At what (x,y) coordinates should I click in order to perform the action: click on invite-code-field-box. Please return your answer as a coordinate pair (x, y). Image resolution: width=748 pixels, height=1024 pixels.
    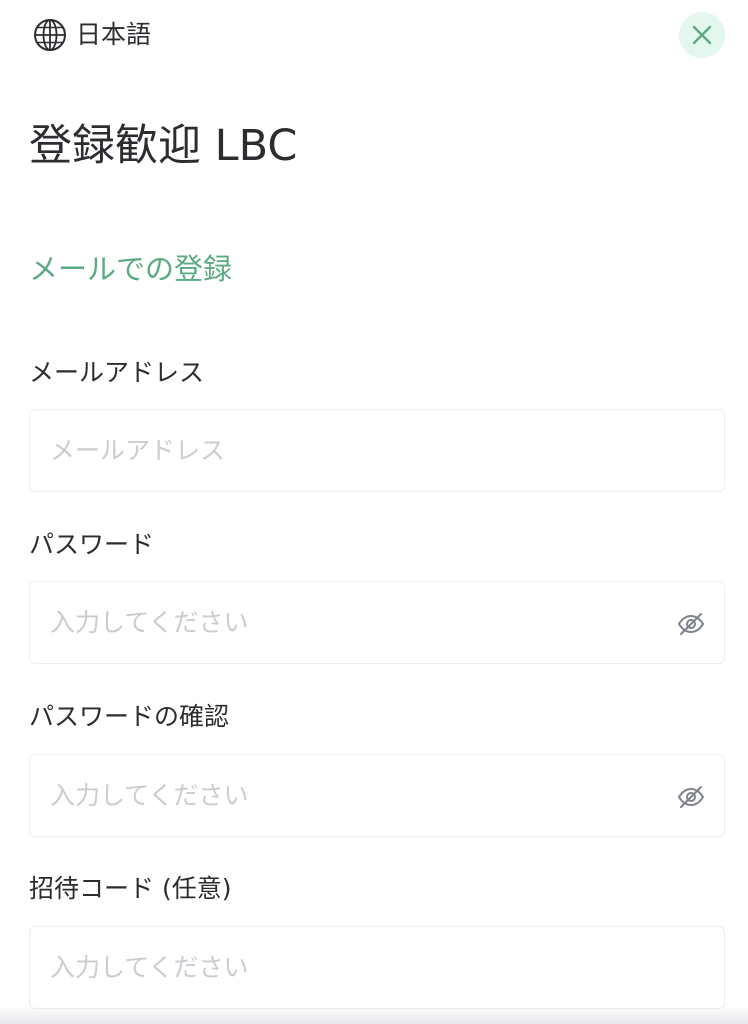
    Looking at the image, I should click on (377, 967).